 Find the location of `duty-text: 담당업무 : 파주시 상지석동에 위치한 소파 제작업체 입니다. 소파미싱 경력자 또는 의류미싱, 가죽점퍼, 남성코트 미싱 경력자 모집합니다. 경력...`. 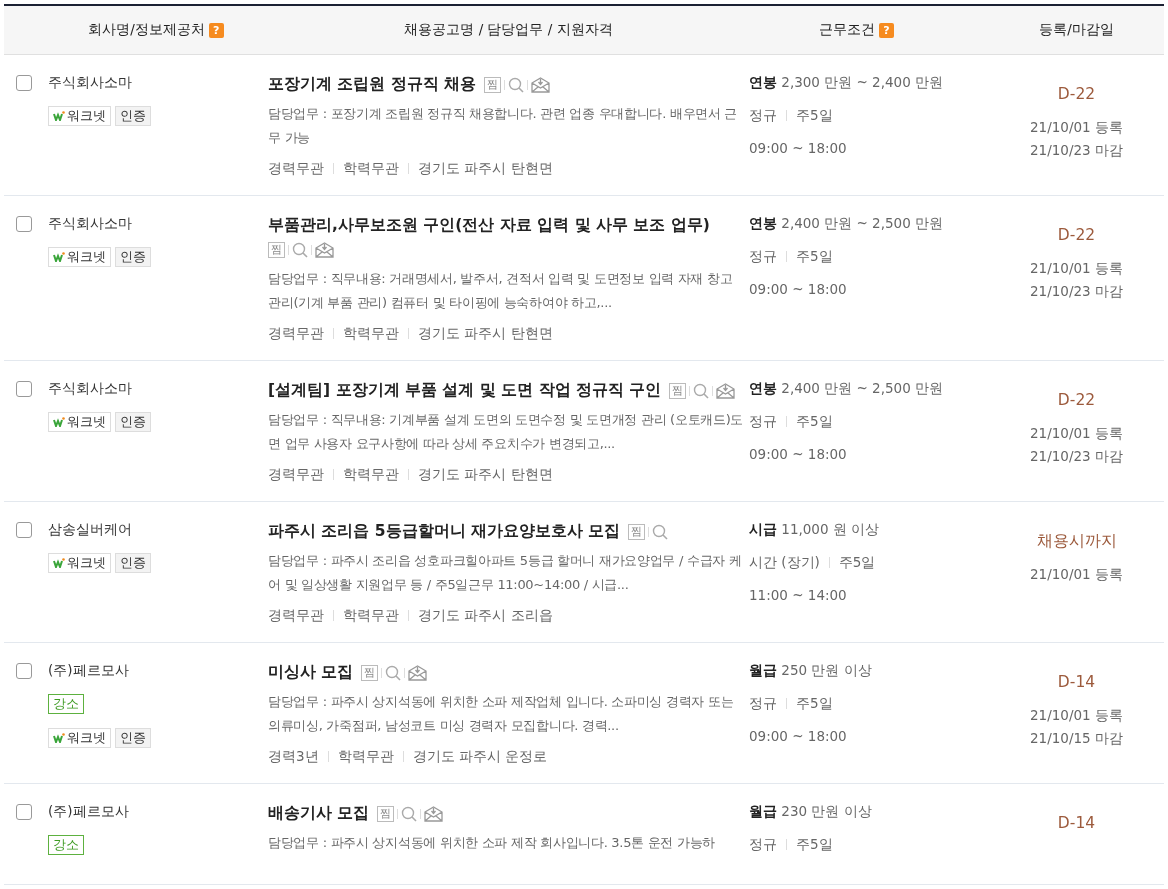

duty-text: 담당업무 : 파주시 상지석동에 위치한 소파 제작업체 입니다. 소파미싱 경력자 또는 의류미싱, 가죽점퍼, 남성코트 미싱 경력자 모집합니다. 경력... is located at coordinates (501, 714).